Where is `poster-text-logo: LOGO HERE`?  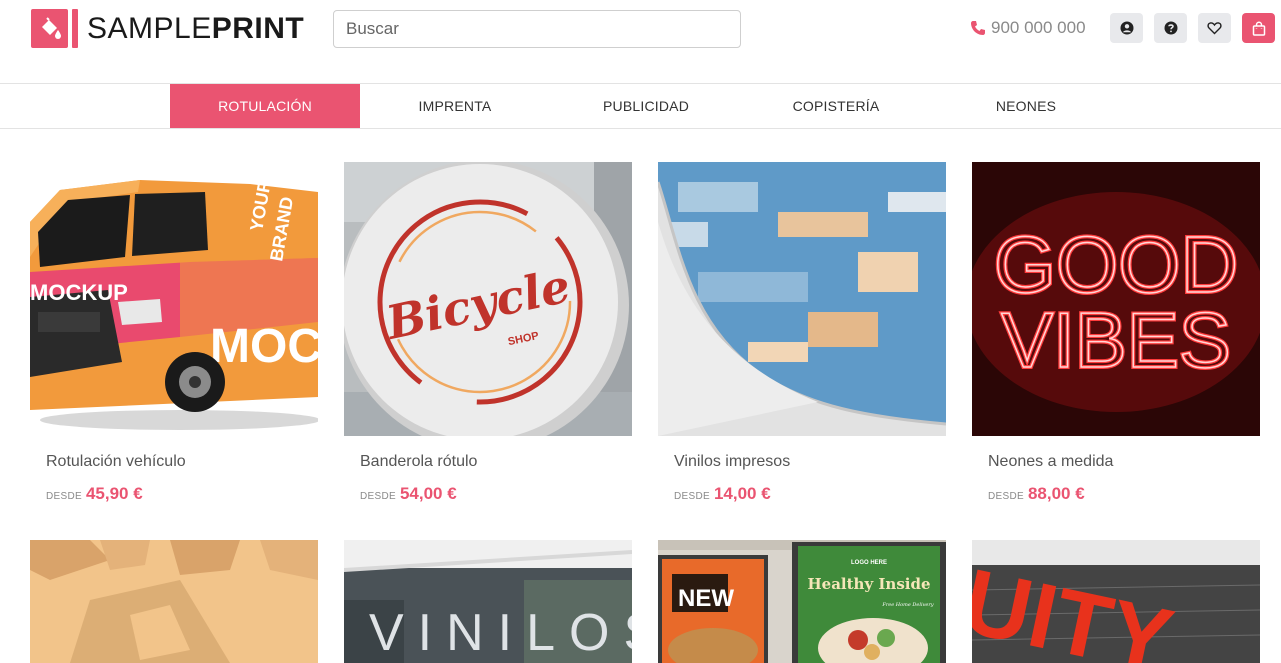
poster-text-logo: LOGO HERE is located at coordinates (869, 563).